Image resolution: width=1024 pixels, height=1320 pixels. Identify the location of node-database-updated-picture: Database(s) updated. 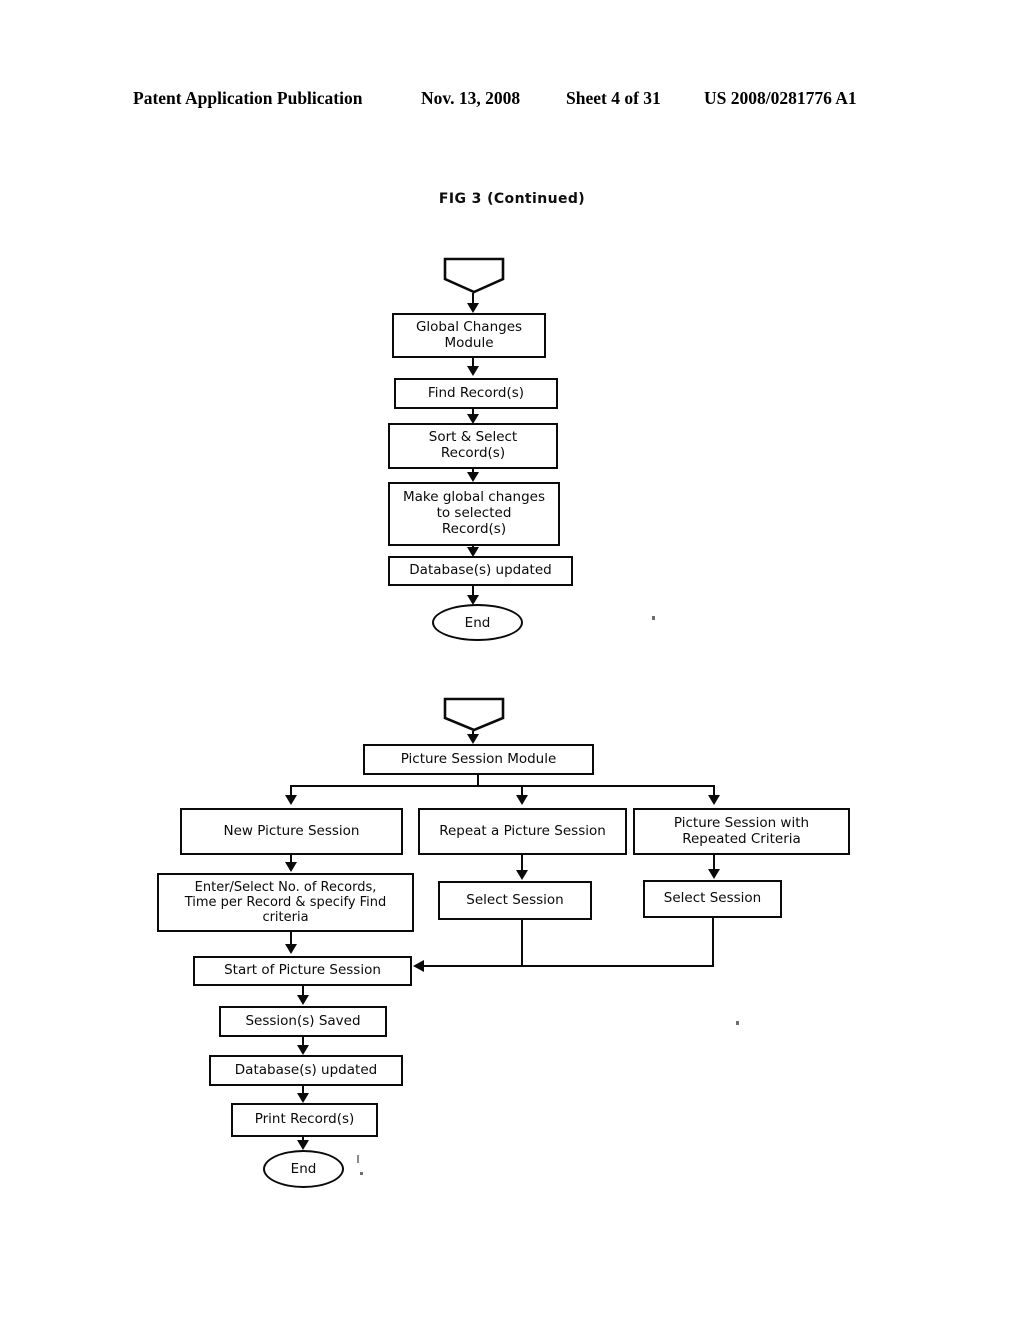
(306, 1070).